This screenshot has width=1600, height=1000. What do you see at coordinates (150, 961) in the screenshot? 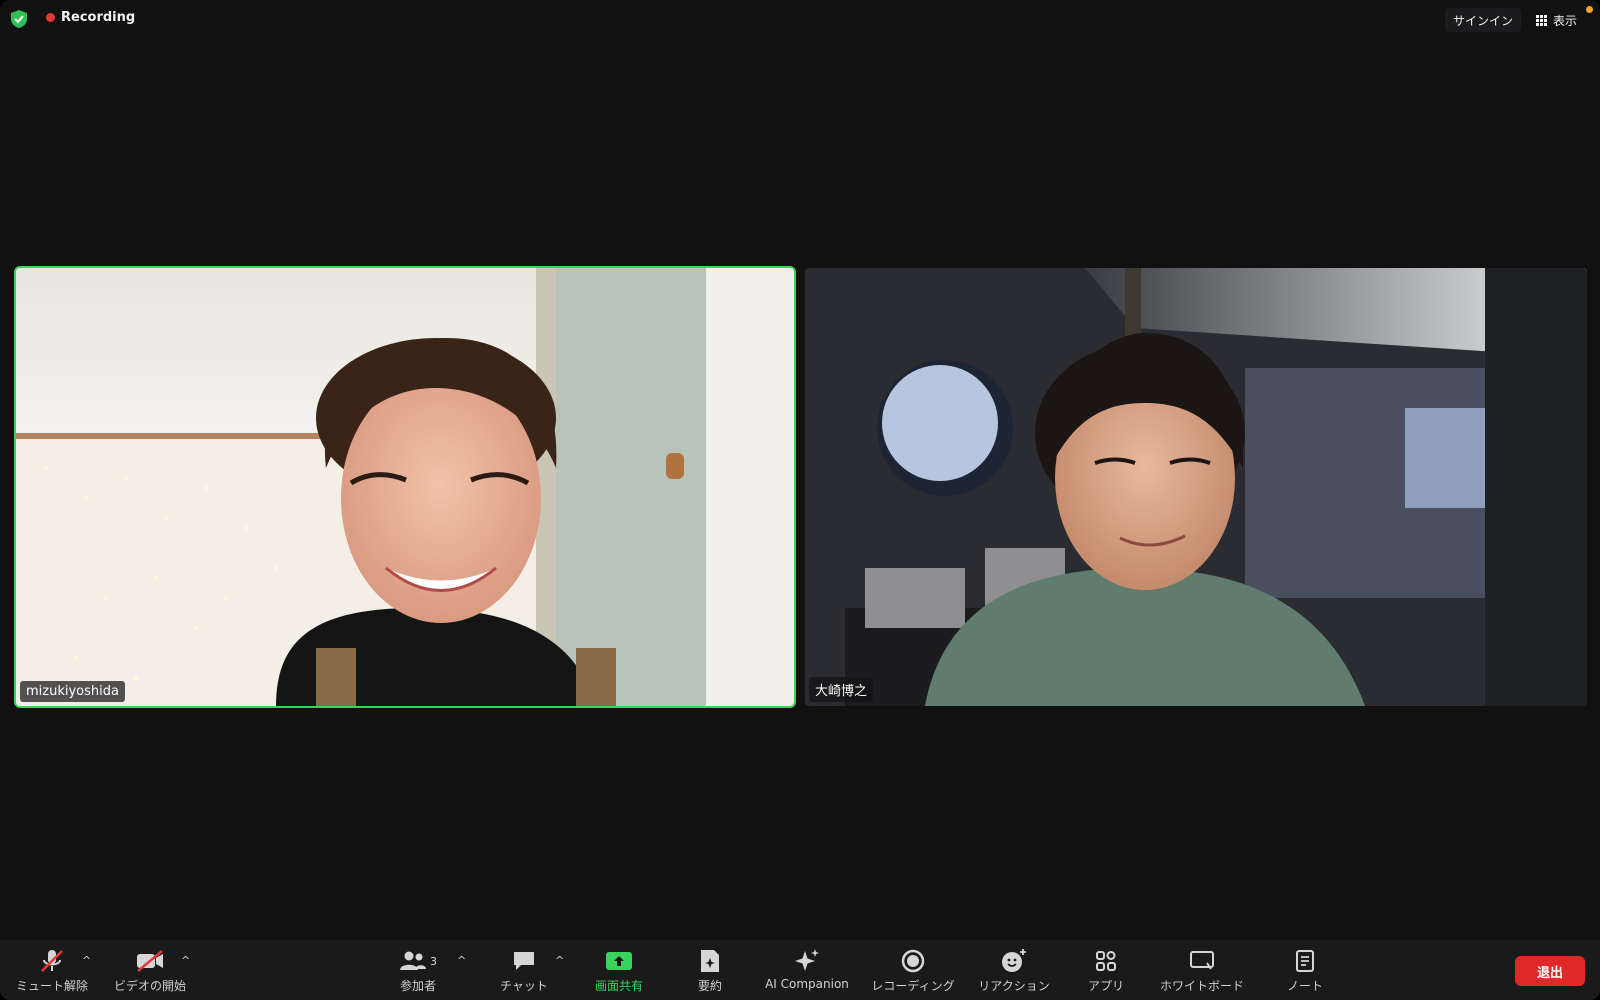
I see `video-off-icon` at bounding box center [150, 961].